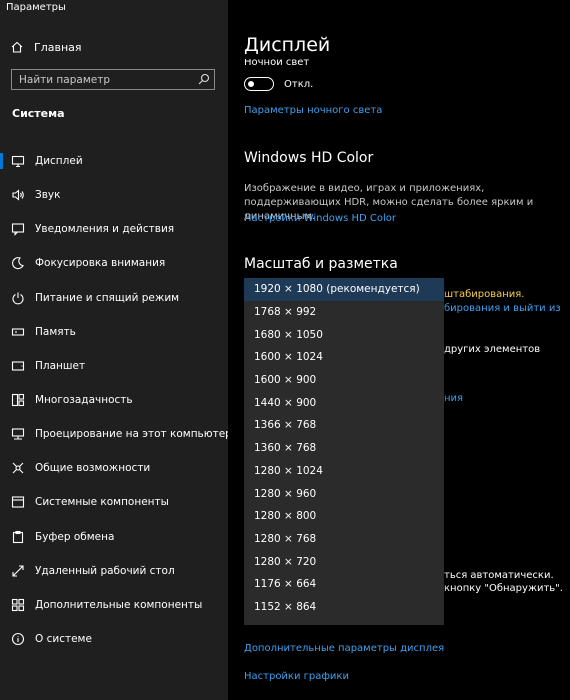  What do you see at coordinates (100, 263) in the screenshot?
I see `sidebar-item-label: Фокусировка внимания` at bounding box center [100, 263].